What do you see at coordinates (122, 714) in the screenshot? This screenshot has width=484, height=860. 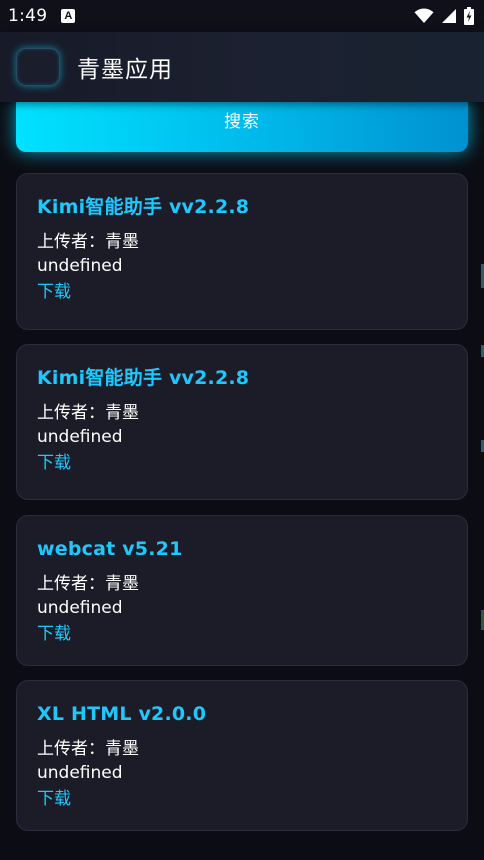 I see `app-card-title: XL HTML v2.0.0` at bounding box center [122, 714].